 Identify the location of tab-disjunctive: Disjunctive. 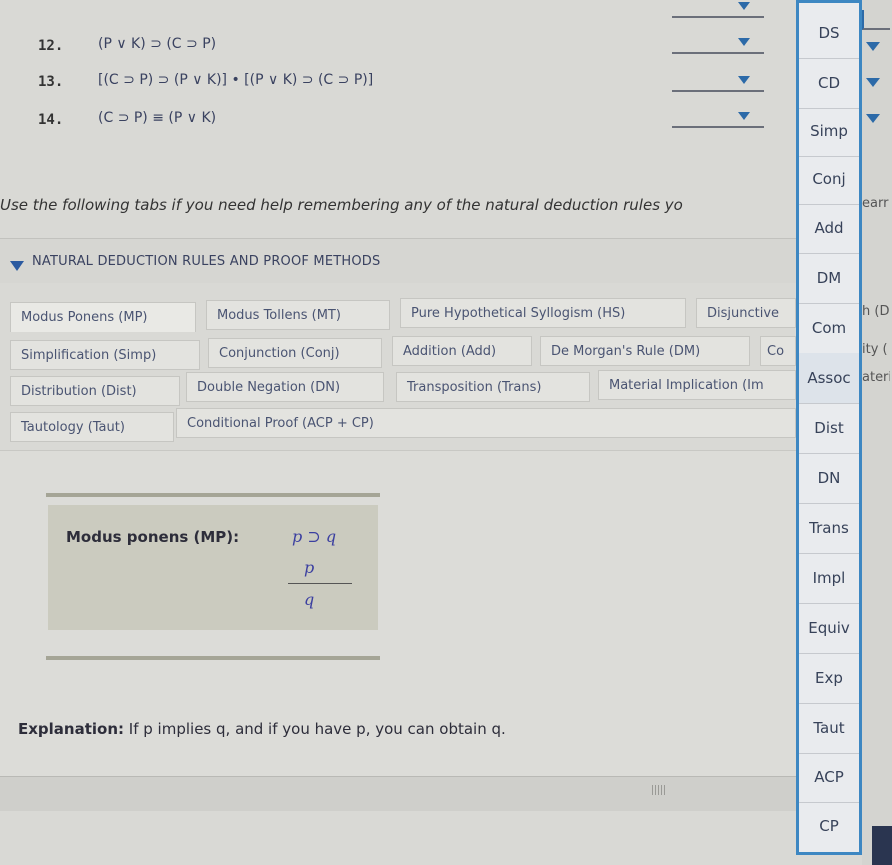
(746, 313).